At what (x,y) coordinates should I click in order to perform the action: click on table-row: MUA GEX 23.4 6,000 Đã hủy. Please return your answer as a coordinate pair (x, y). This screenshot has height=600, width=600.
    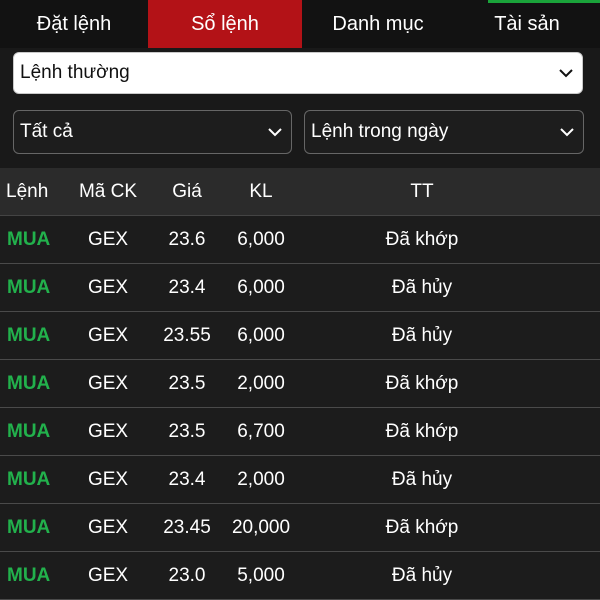
    Looking at the image, I should click on (300, 288).